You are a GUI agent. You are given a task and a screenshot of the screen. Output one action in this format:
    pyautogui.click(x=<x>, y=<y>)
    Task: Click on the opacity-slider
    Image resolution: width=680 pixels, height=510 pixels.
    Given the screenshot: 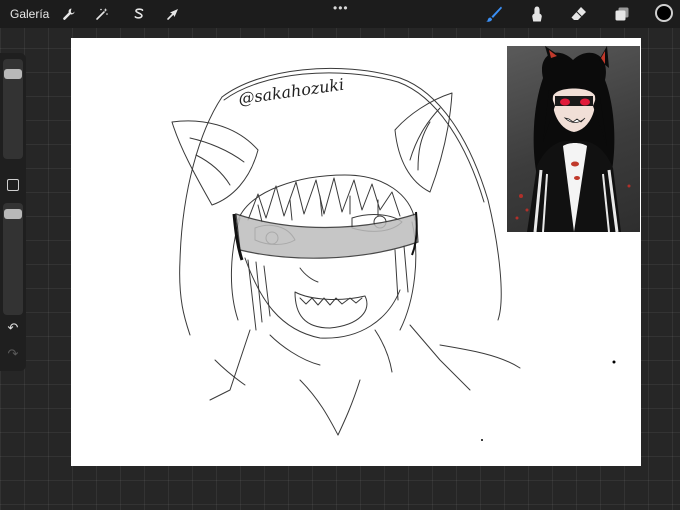 What is the action you would take?
    pyautogui.click(x=13, y=259)
    